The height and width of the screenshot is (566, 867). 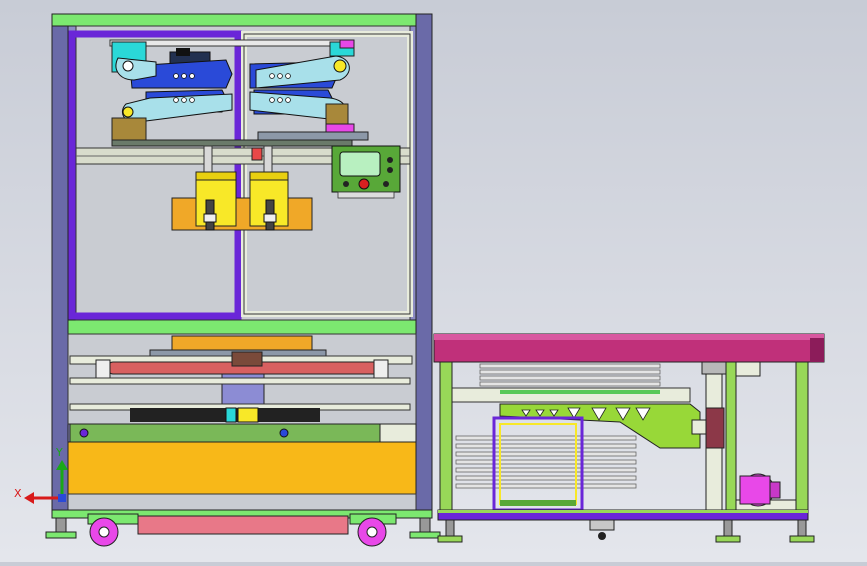 What do you see at coordinates (390, 160) in the screenshot?
I see `control-panel-indicator` at bounding box center [390, 160].